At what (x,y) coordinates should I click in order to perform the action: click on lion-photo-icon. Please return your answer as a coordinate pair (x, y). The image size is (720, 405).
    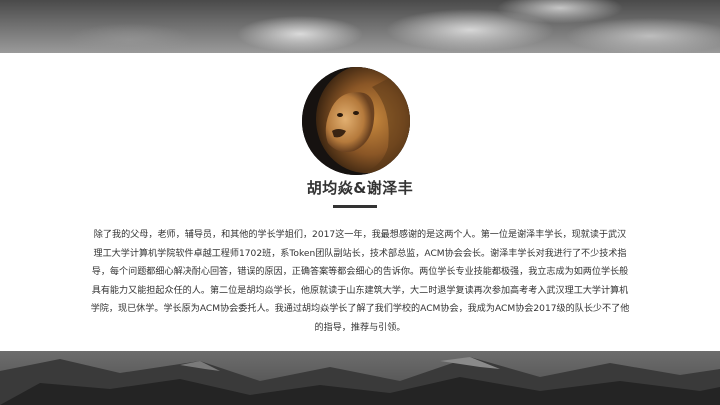
    Looking at the image, I should click on (356, 121).